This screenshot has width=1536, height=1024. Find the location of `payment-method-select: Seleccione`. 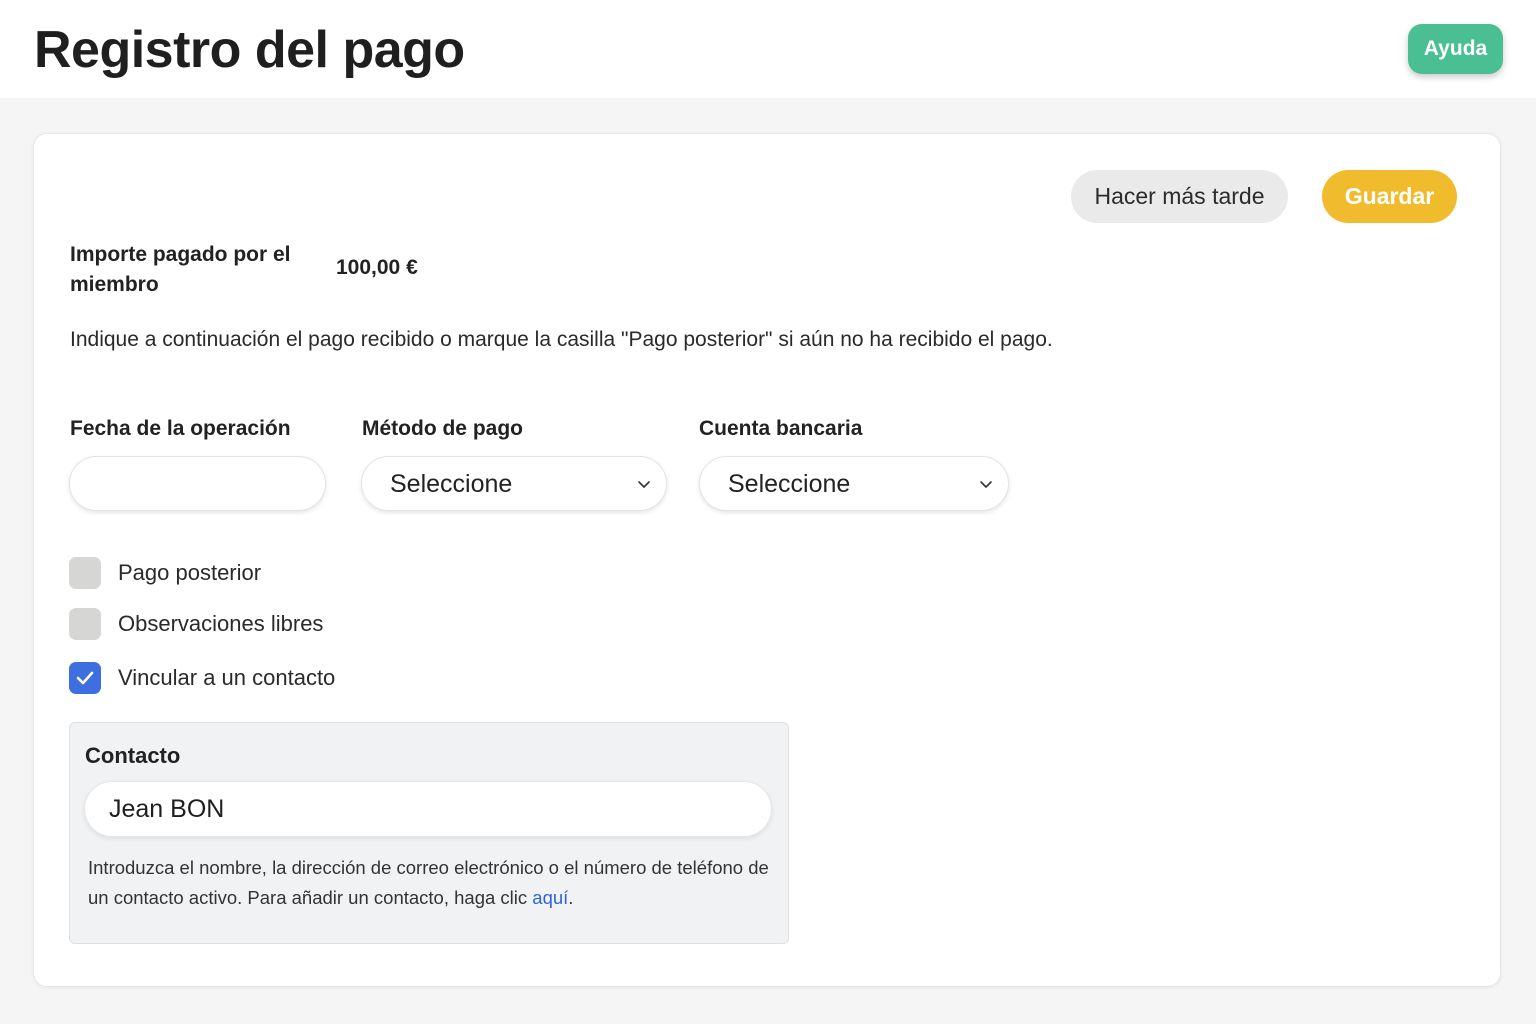

payment-method-select: Seleccione is located at coordinates (514, 483).